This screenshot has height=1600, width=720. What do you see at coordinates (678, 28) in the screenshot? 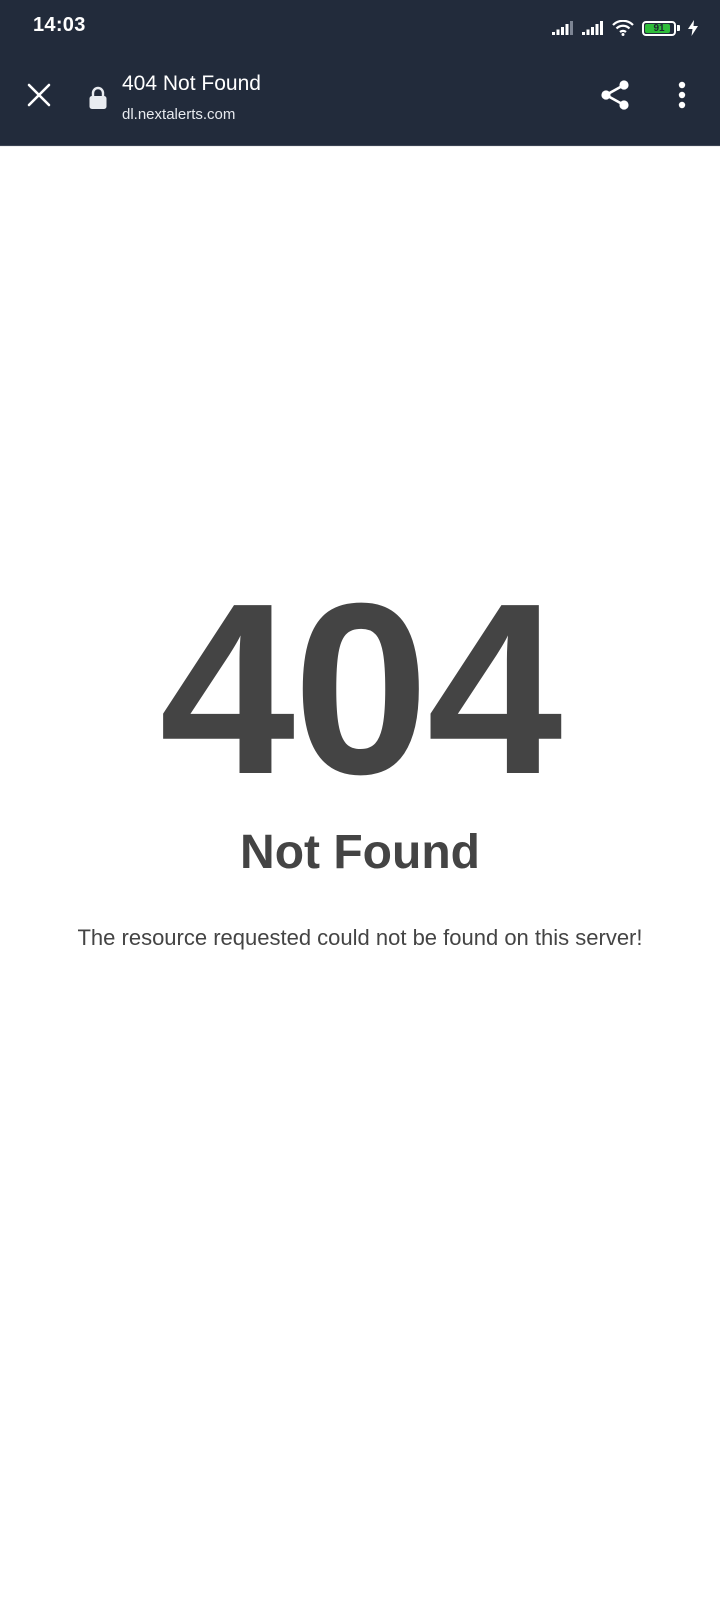
I see `battery-tip` at bounding box center [678, 28].